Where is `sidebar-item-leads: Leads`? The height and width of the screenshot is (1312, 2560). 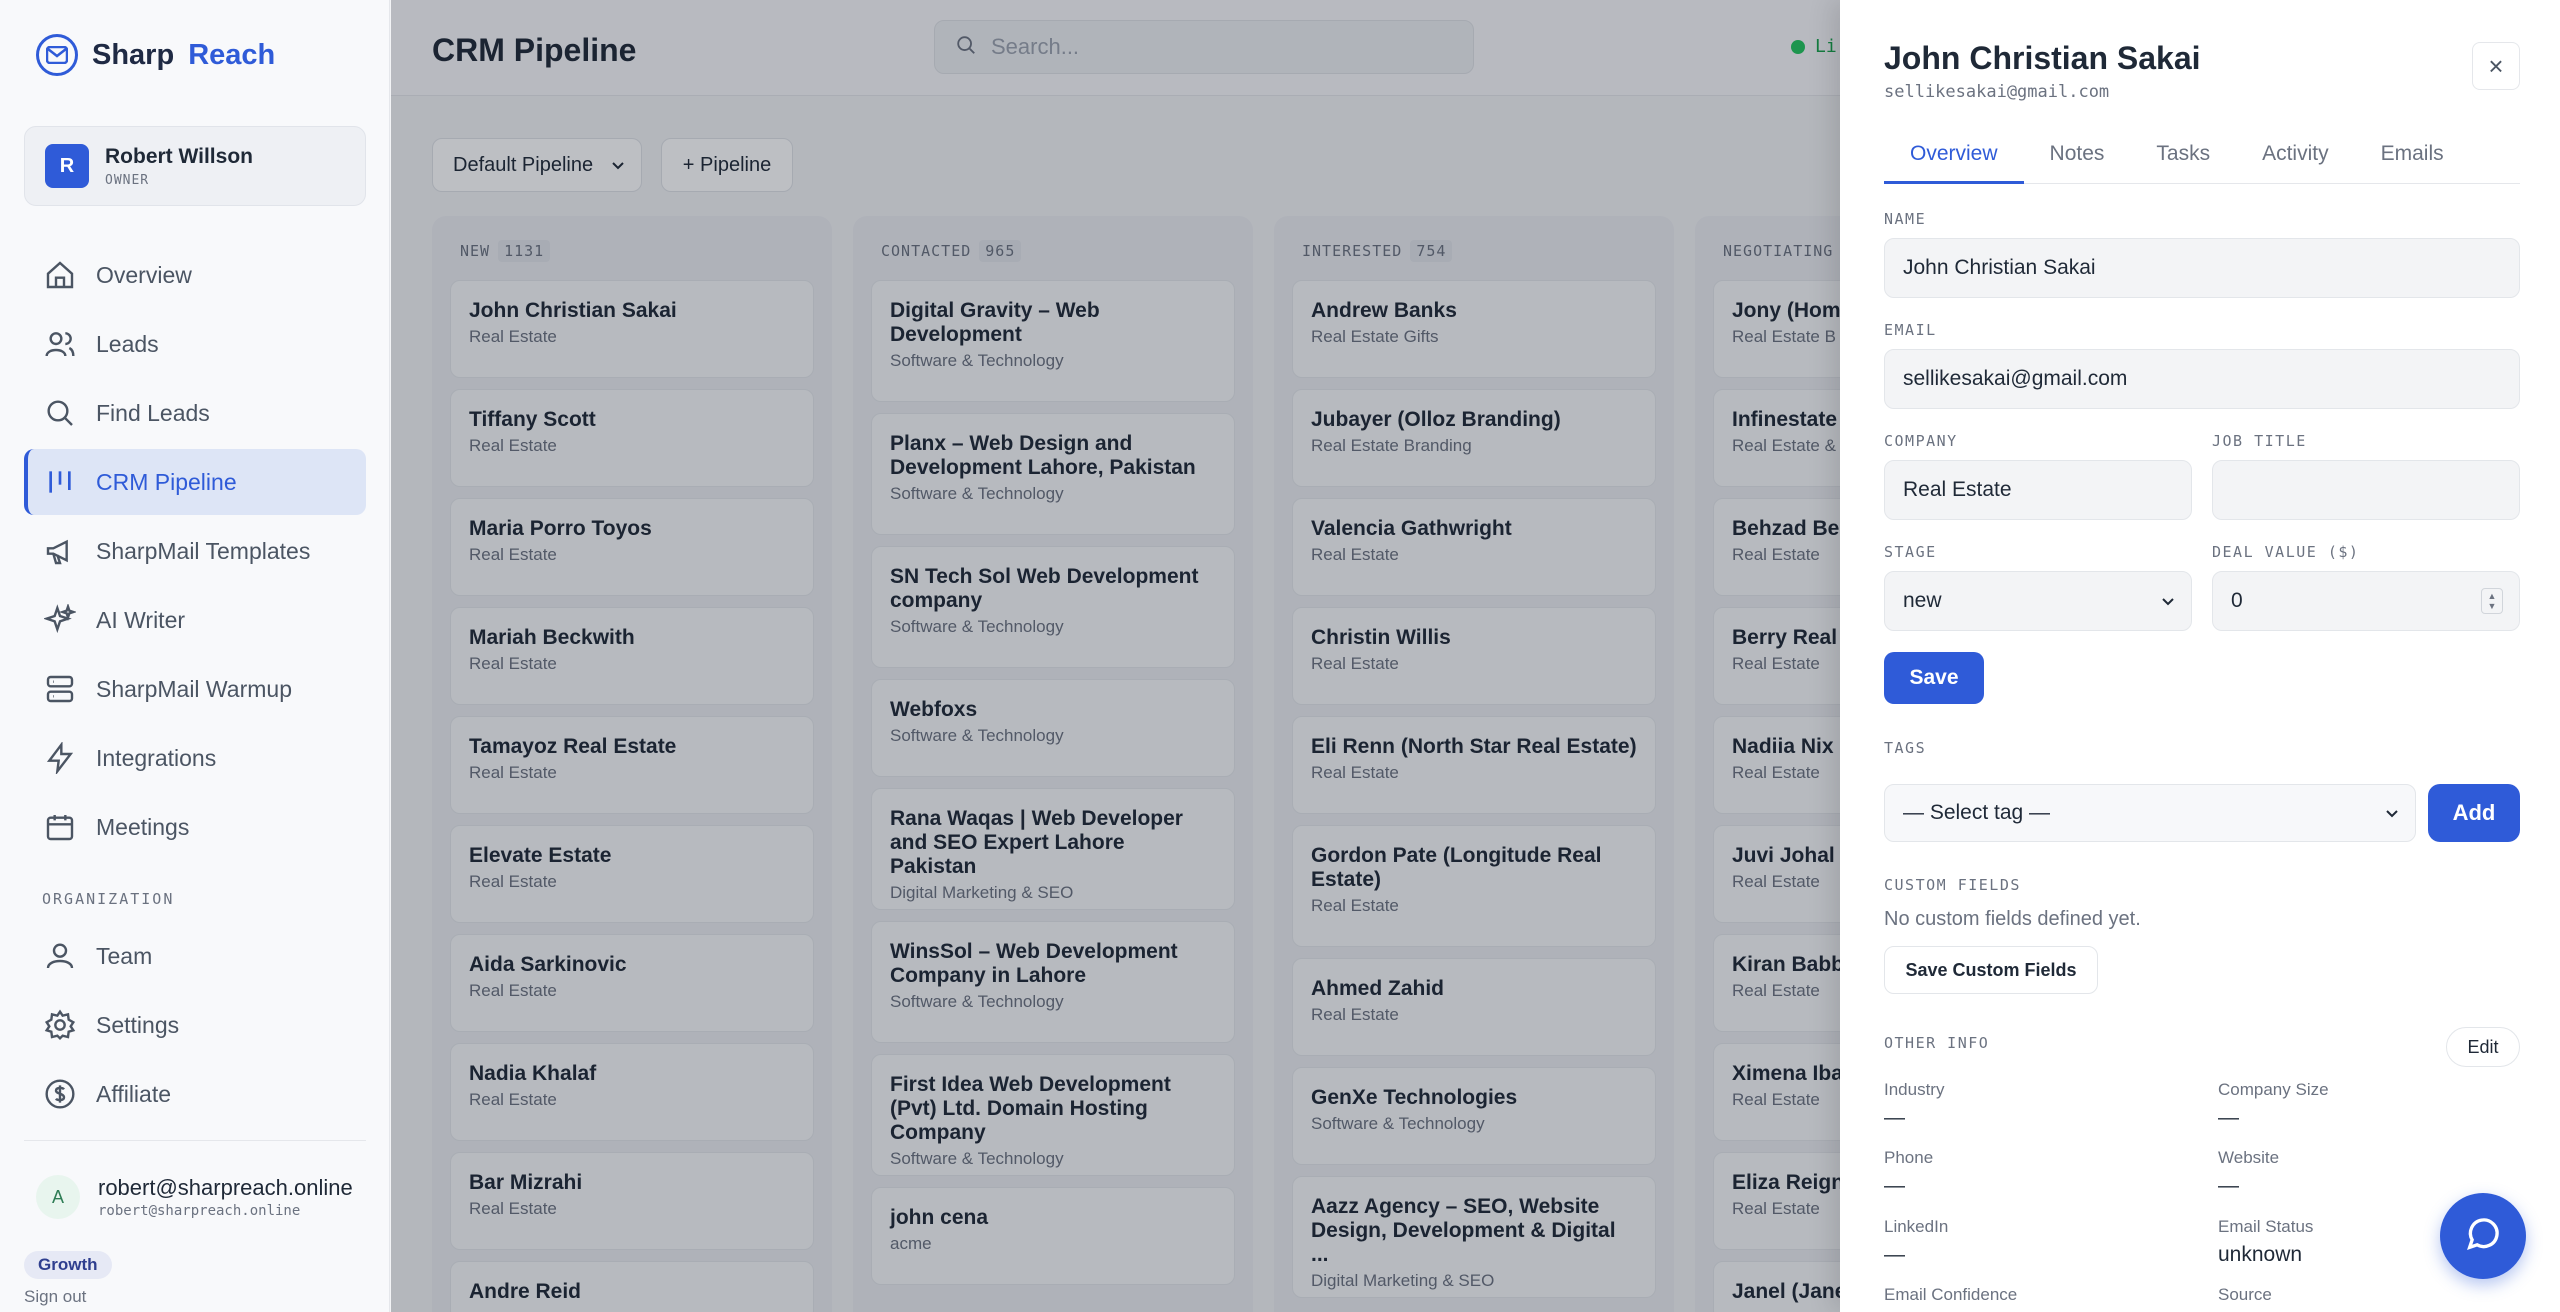 sidebar-item-leads: Leads is located at coordinates (195, 344).